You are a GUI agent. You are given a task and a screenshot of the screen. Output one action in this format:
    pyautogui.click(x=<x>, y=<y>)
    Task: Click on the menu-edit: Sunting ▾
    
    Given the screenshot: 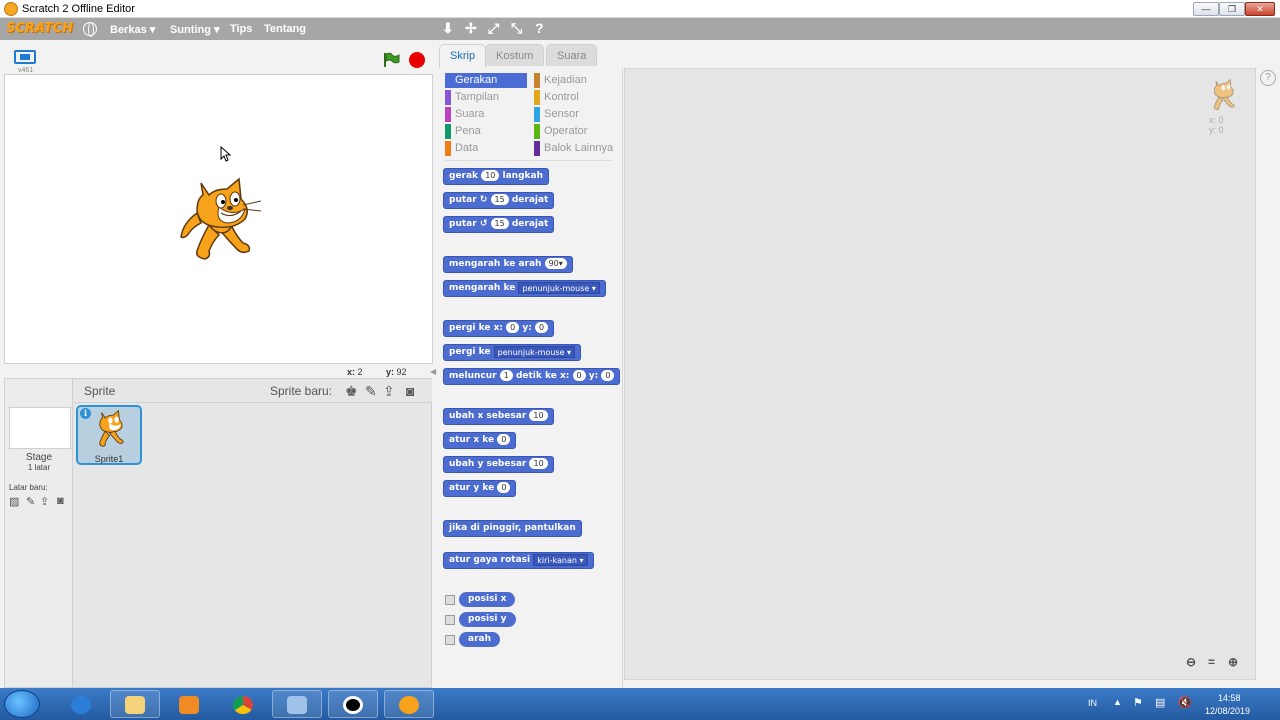 What is the action you would take?
    pyautogui.click(x=195, y=29)
    